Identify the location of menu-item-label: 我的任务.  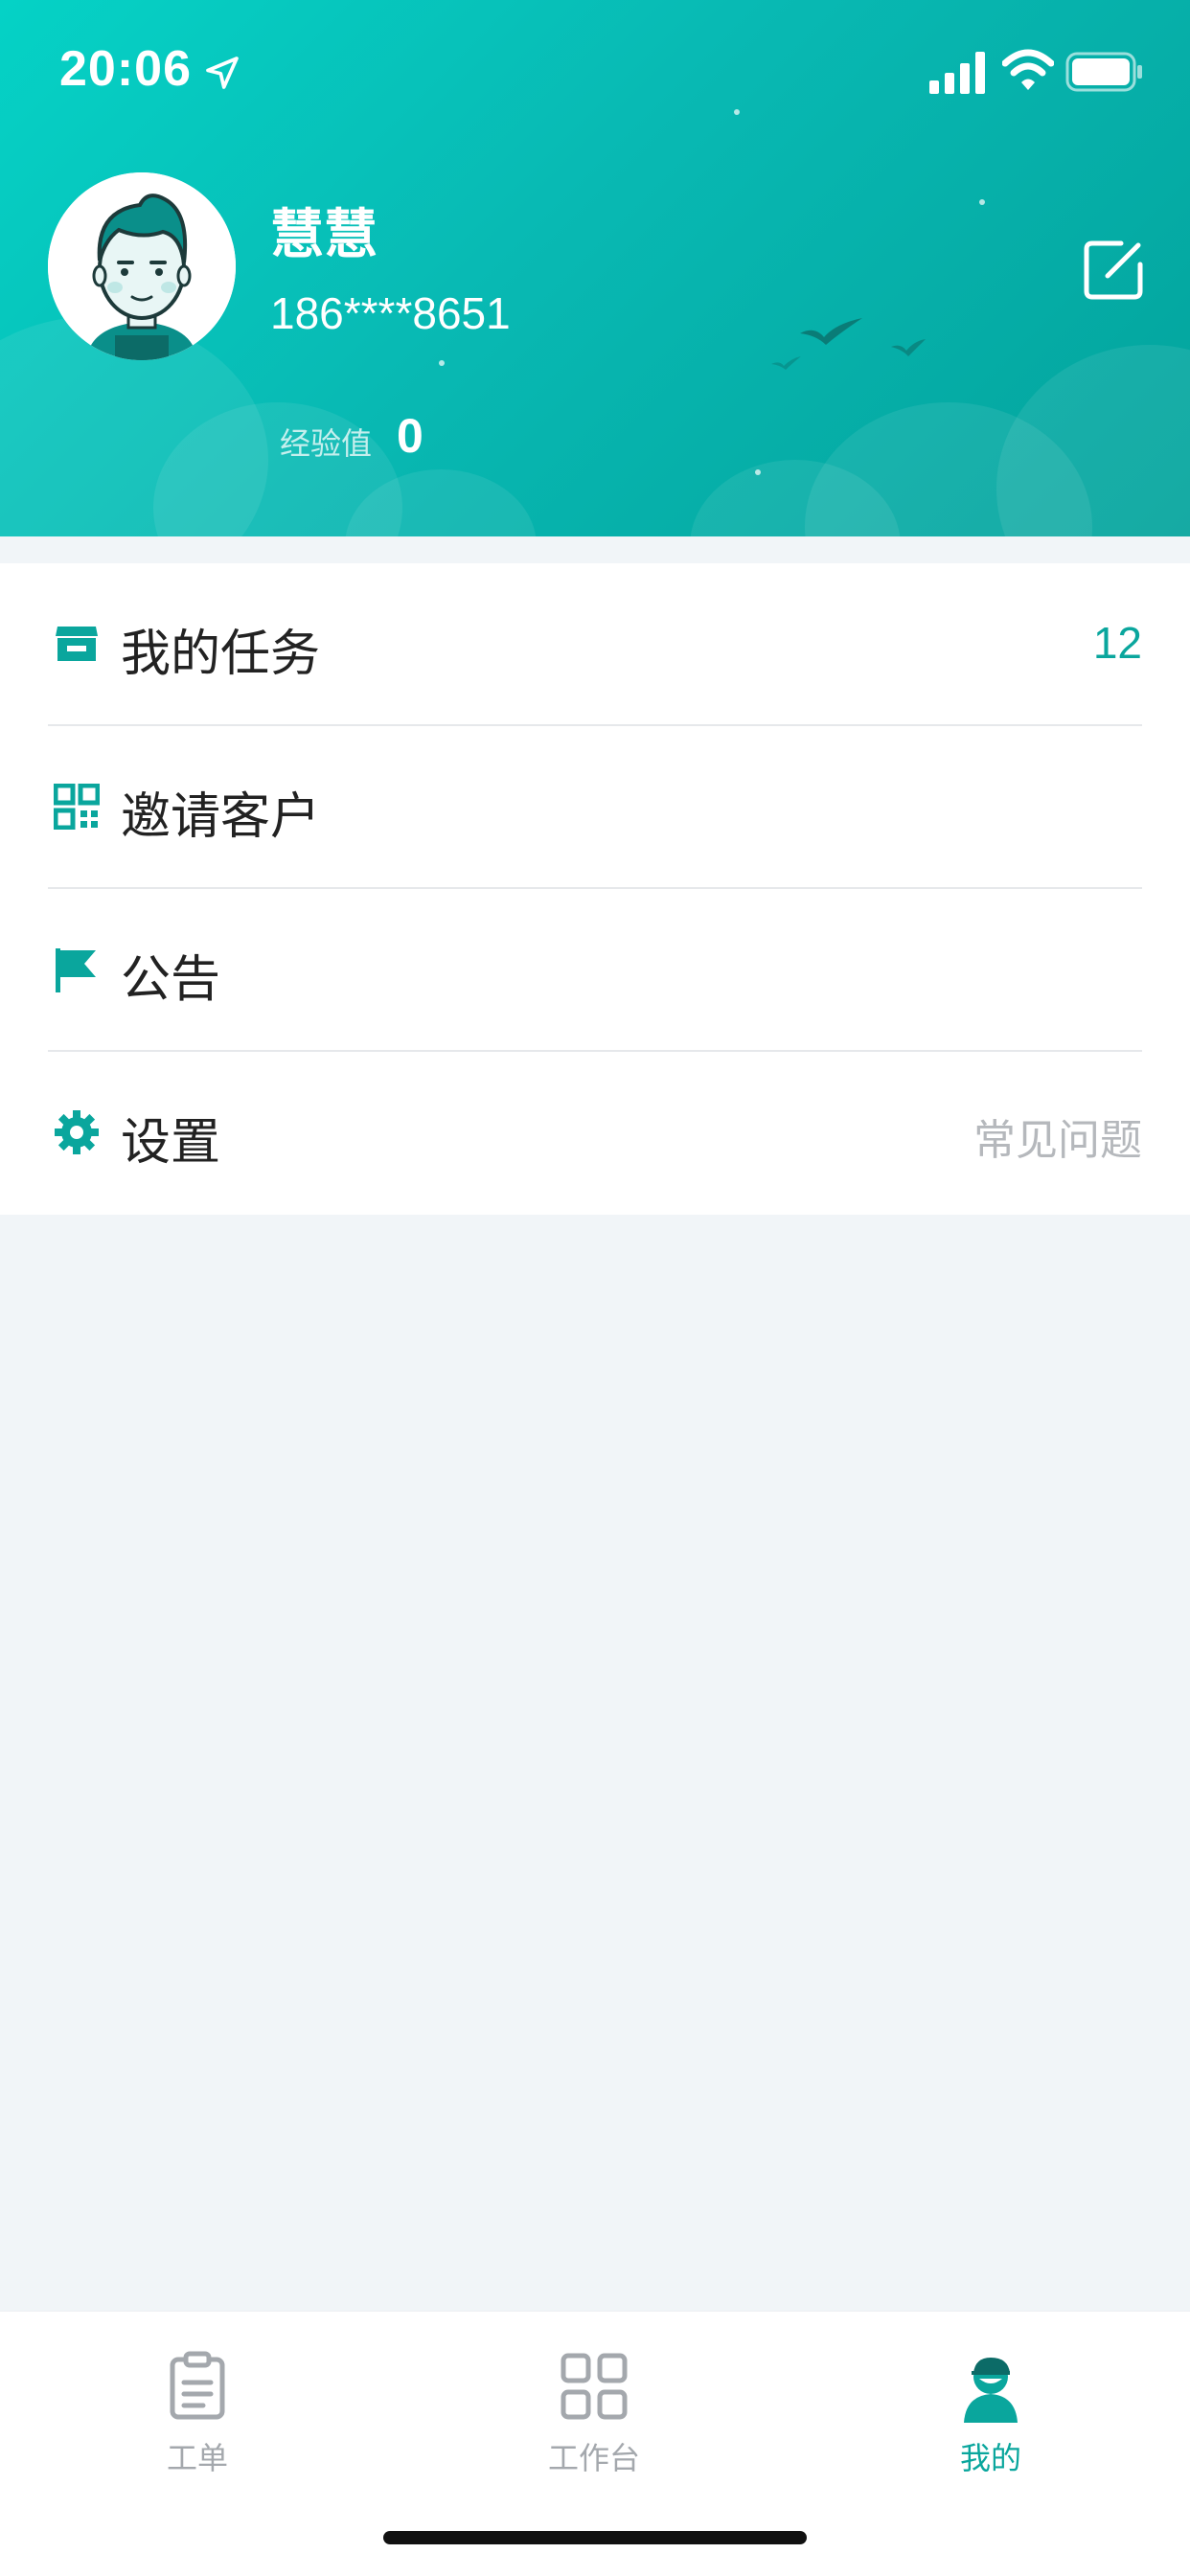
(221, 654).